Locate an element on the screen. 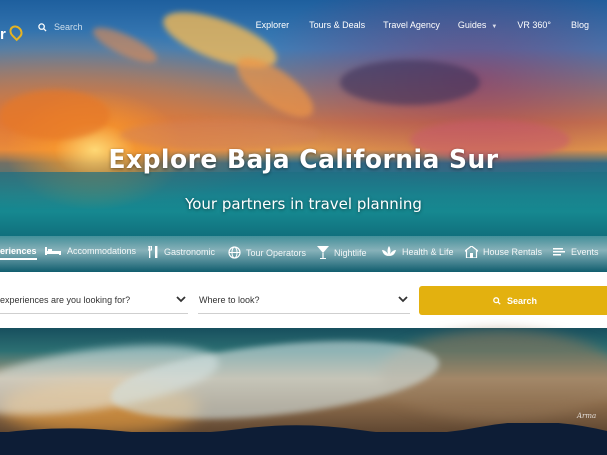 The width and height of the screenshot is (607, 455). hero-subtitle: Your partners in travel planning is located at coordinates (303, 204).